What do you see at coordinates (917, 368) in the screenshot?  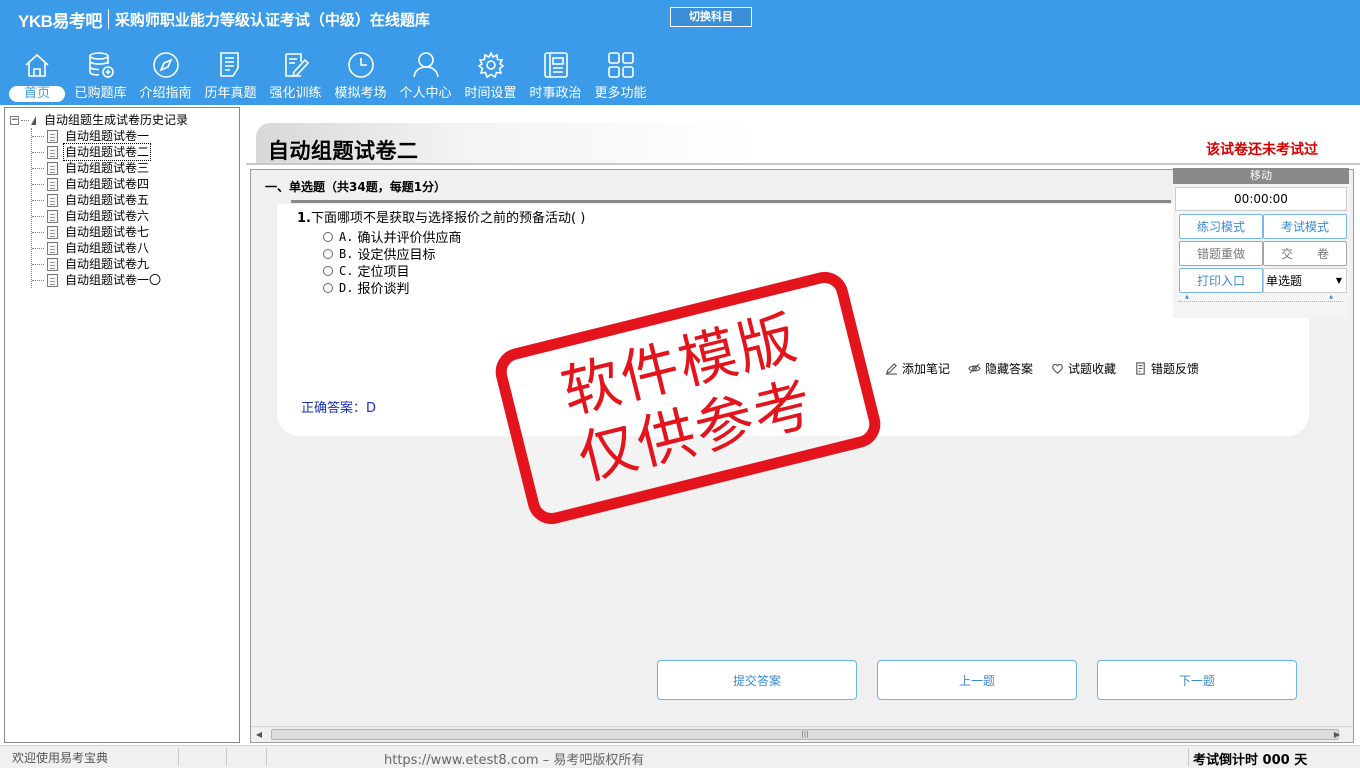 I see `add-note-button: 添加笔记` at bounding box center [917, 368].